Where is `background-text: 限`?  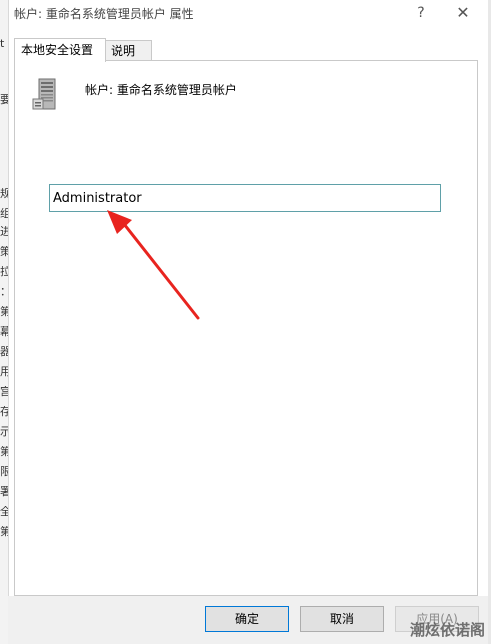 background-text: 限 is located at coordinates (4, 472).